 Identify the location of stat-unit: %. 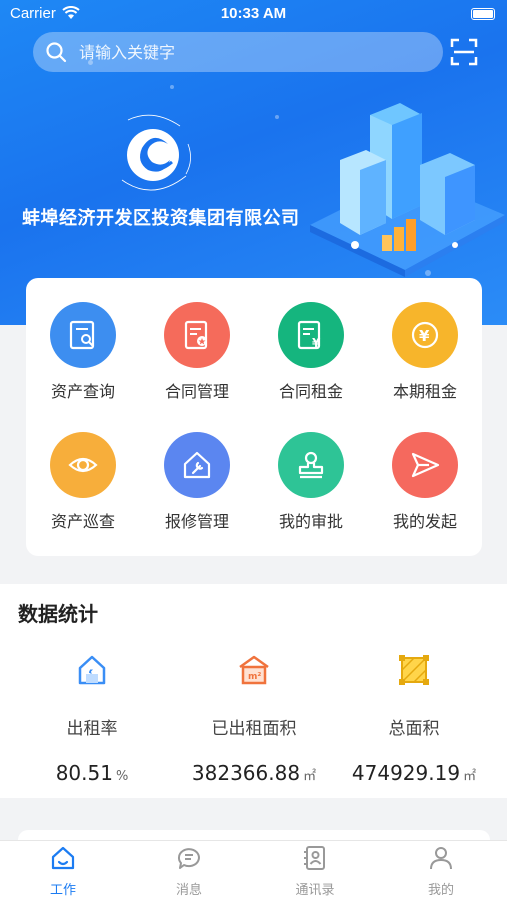
(122, 776).